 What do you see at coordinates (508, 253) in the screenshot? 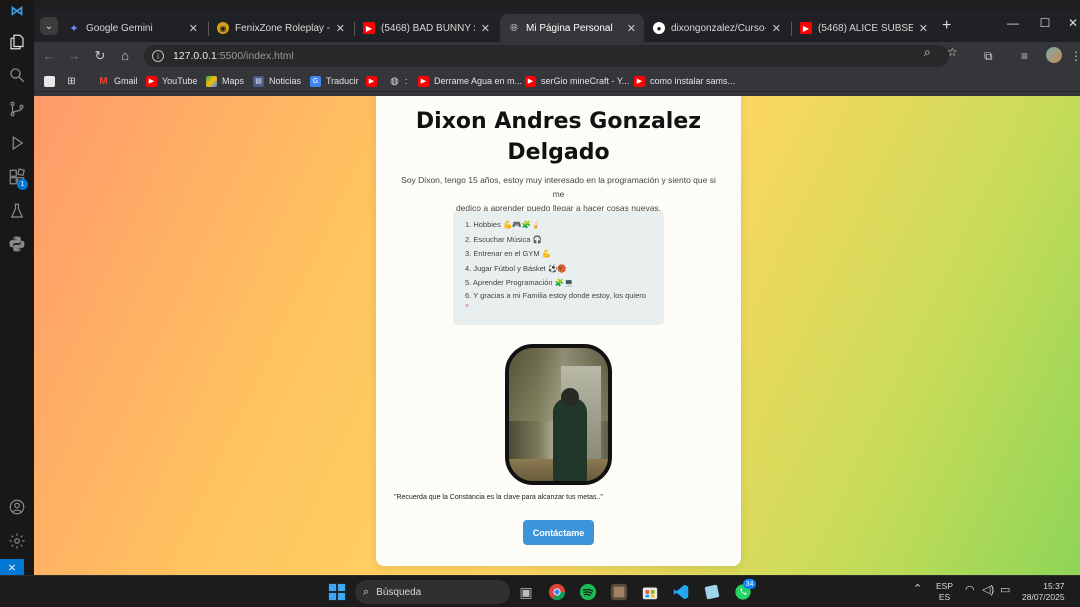
I see `list-item: 3. Entrenar en el GYM 💪` at bounding box center [508, 253].